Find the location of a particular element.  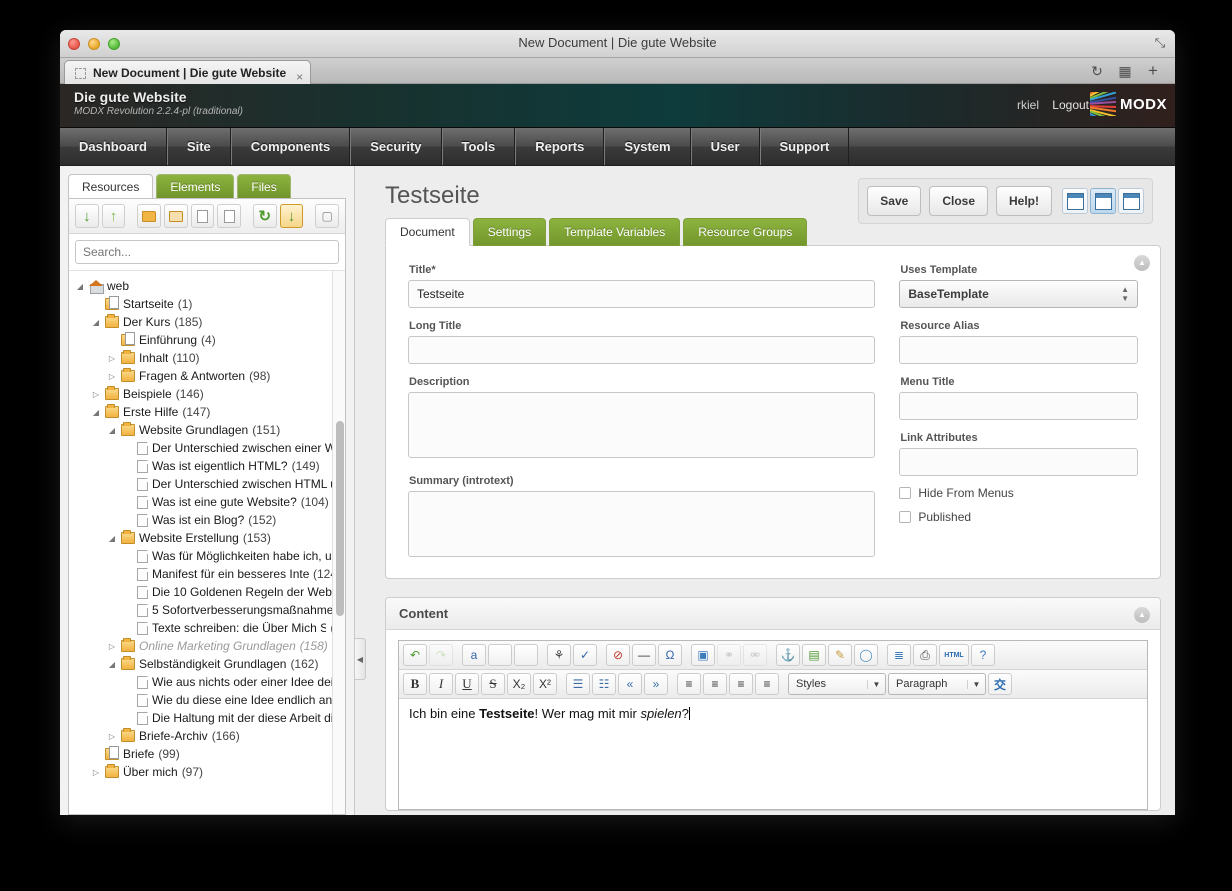

tab-template-variables: Template Variables is located at coordinates (615, 232).